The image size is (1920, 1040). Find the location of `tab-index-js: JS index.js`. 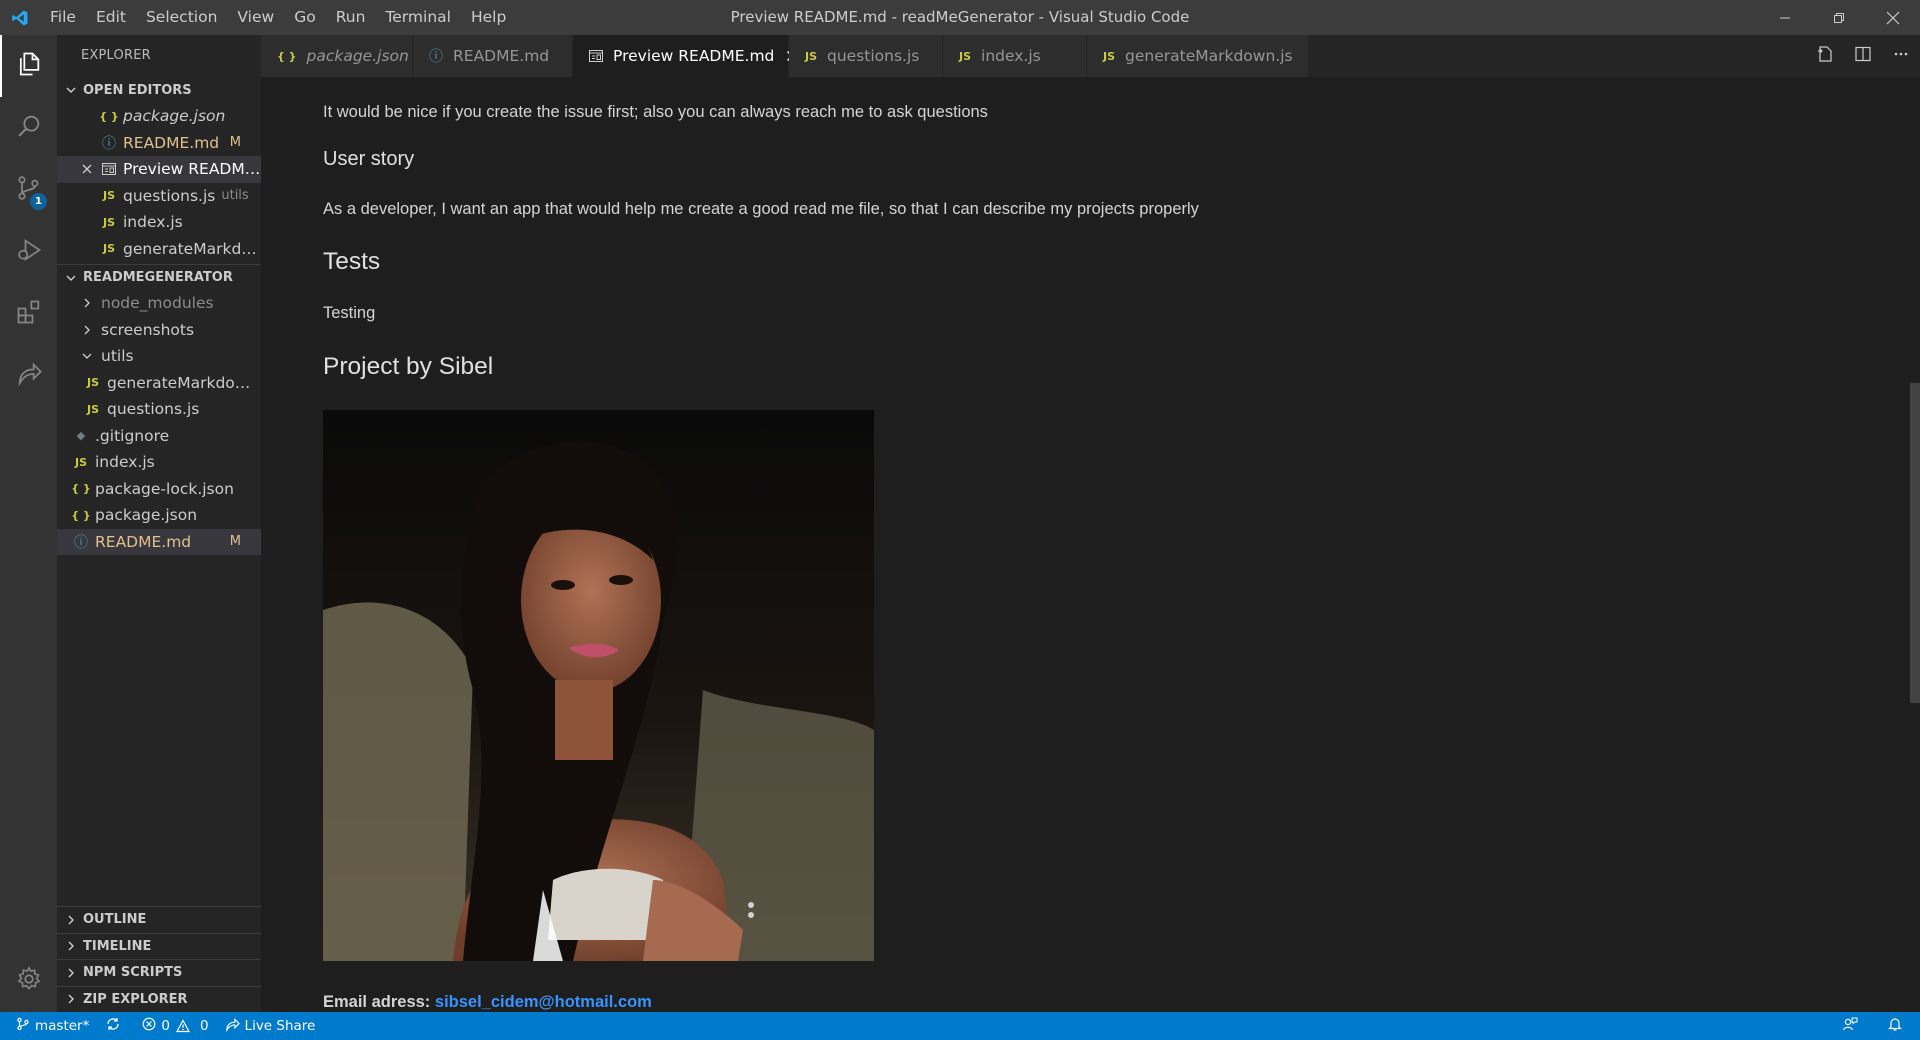

tab-index-js: JS index.js is located at coordinates (1015, 56).